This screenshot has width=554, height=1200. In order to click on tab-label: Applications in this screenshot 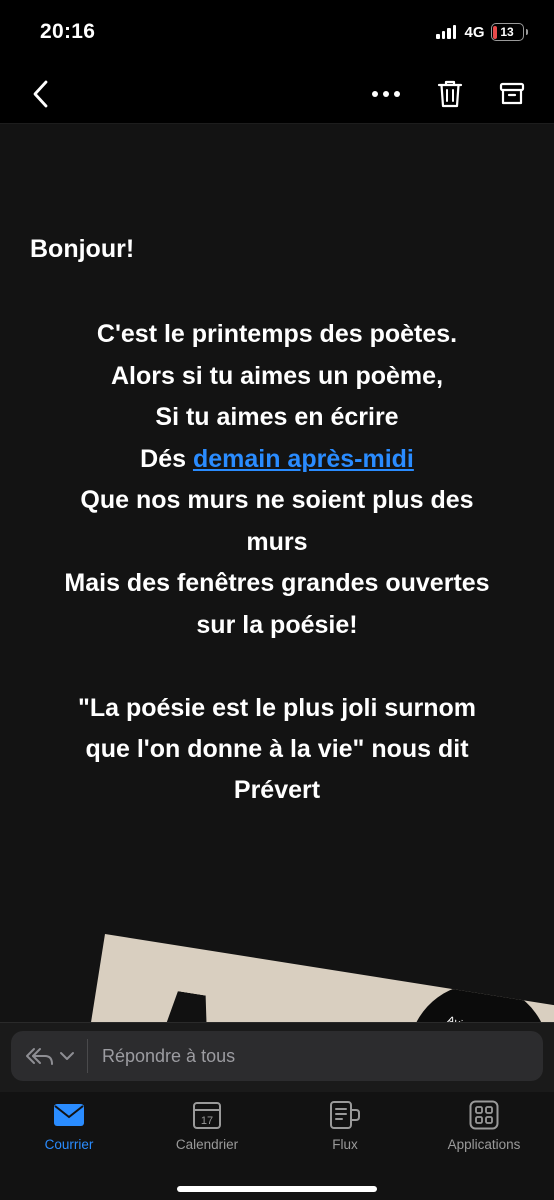, I will do `click(484, 1144)`.